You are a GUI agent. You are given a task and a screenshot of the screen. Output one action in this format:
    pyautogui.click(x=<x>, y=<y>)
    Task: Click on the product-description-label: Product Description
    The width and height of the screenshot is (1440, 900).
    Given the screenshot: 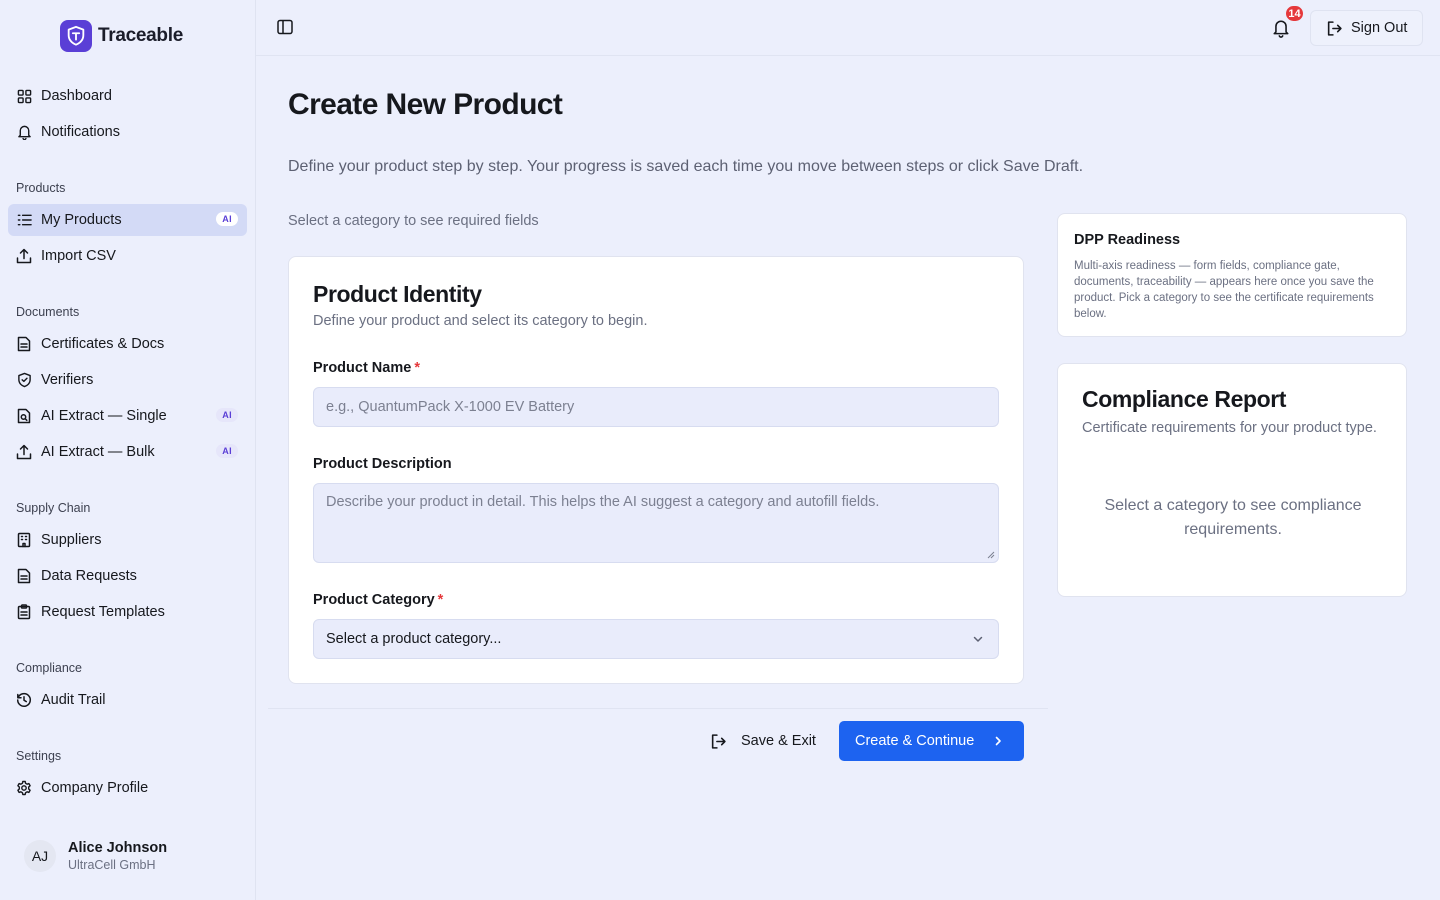 What is the action you would take?
    pyautogui.click(x=382, y=464)
    